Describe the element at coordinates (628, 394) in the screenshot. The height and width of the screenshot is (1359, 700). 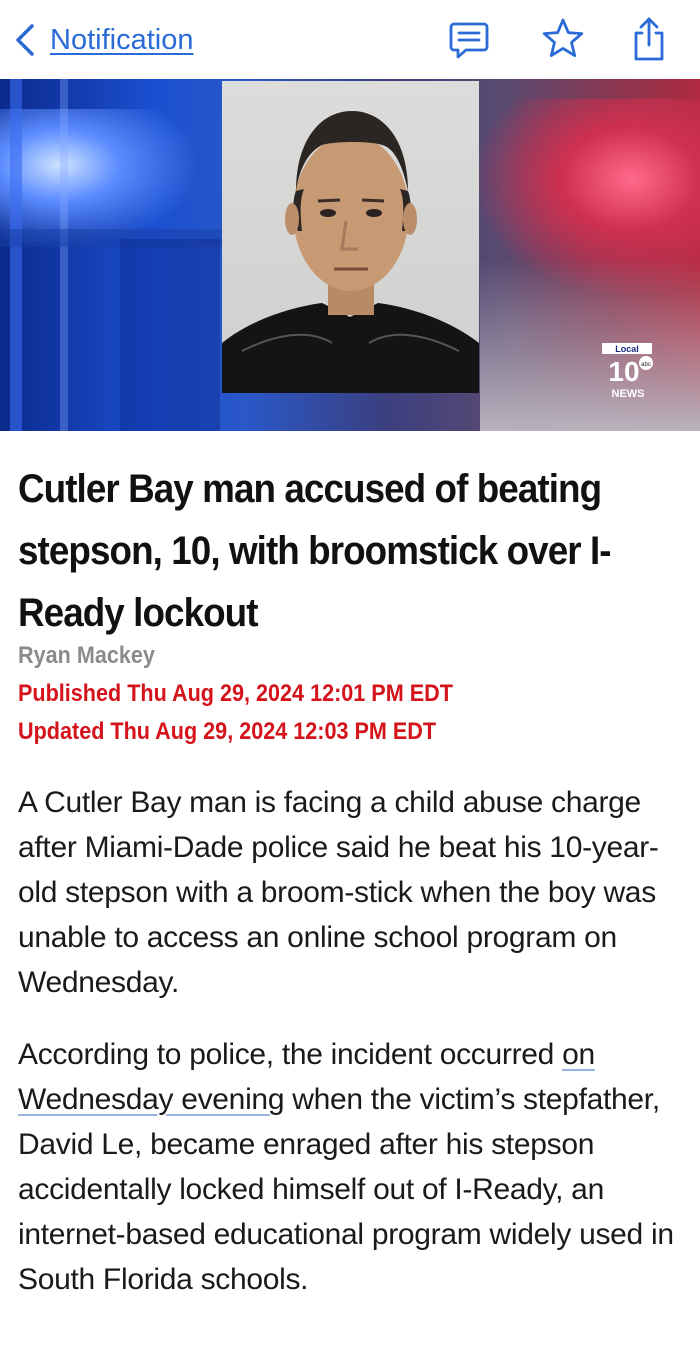
I see `svg-text: NEWS` at that location.